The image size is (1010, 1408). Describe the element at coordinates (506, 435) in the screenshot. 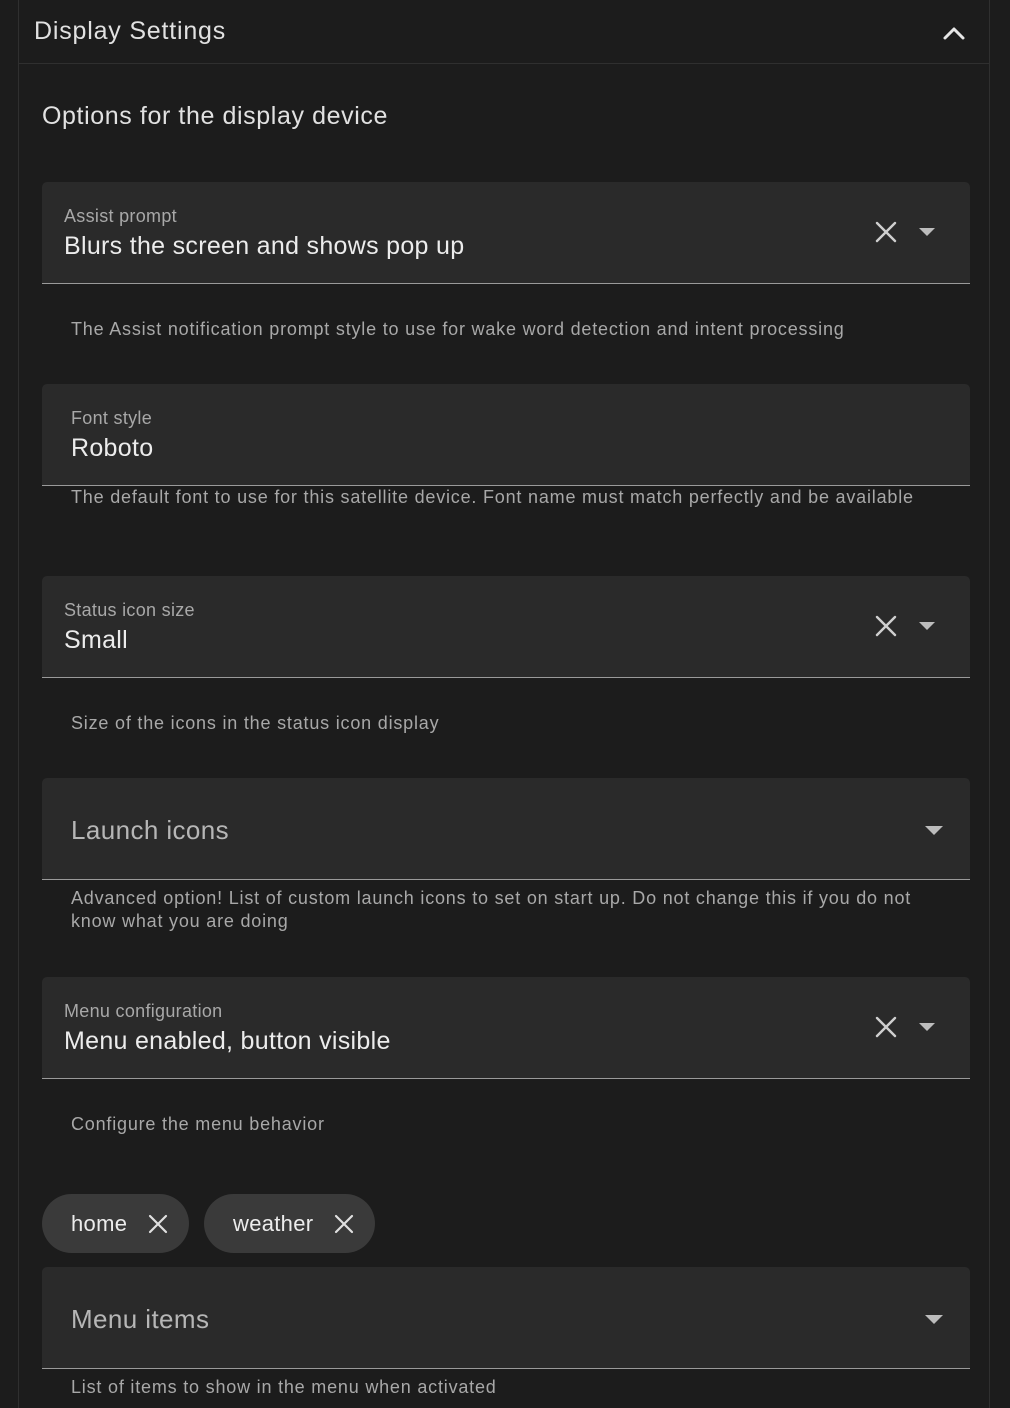

I see `font-style-input: Font style Roboto` at that location.